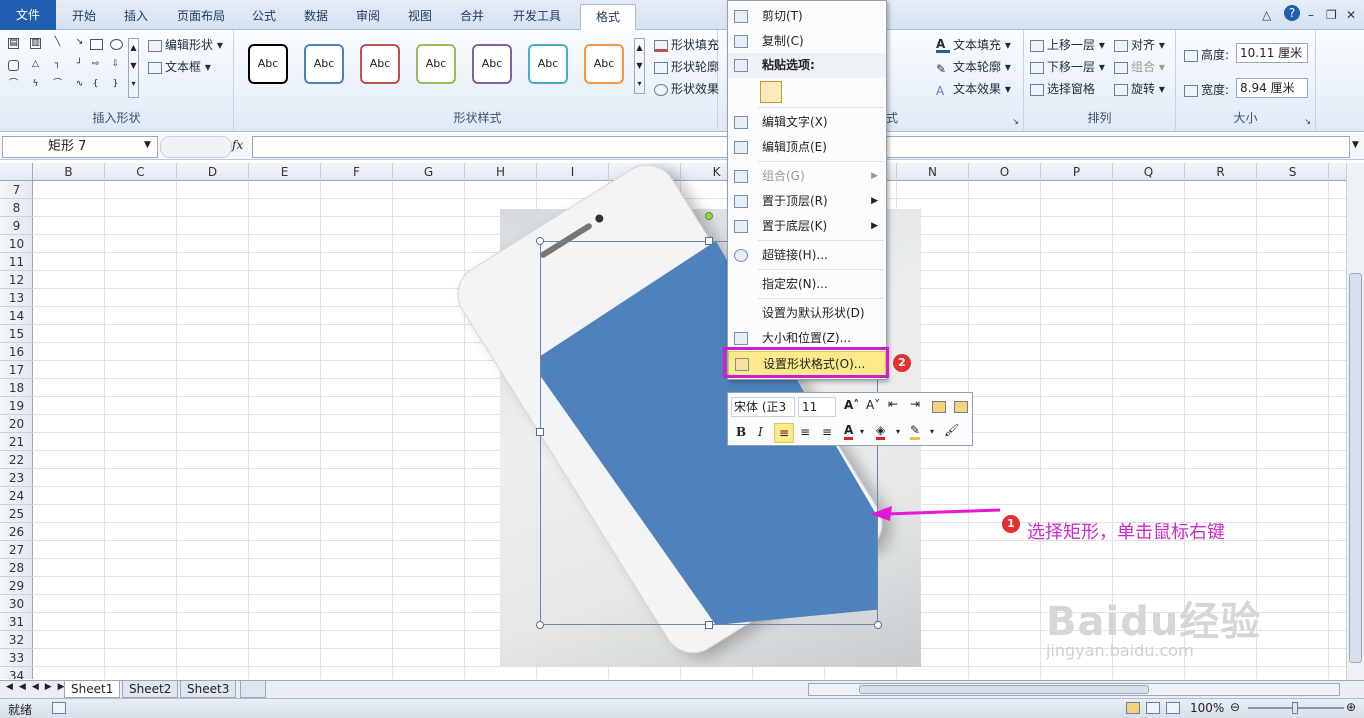  I want to click on column-header-G: G, so click(429, 172).